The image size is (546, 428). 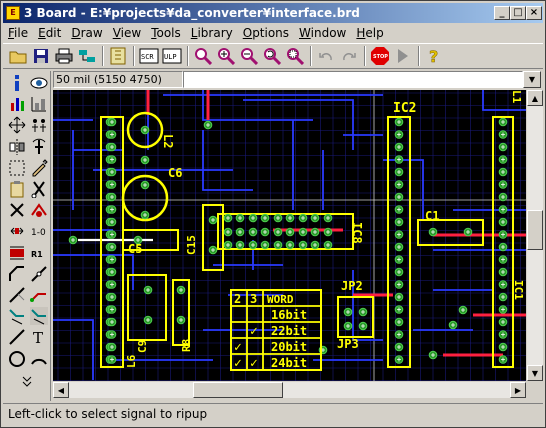 I want to click on menu-label: elp, so click(x=374, y=33).